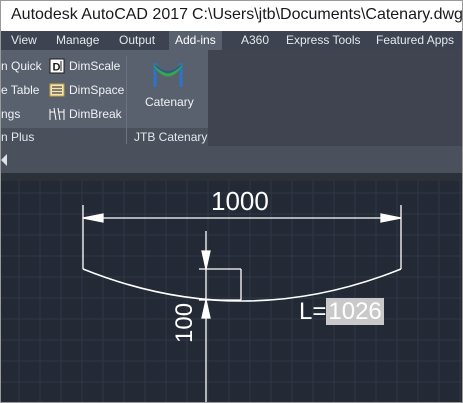 Image resolution: width=463 pixels, height=403 pixels. I want to click on catenary-curve, so click(242, 285).